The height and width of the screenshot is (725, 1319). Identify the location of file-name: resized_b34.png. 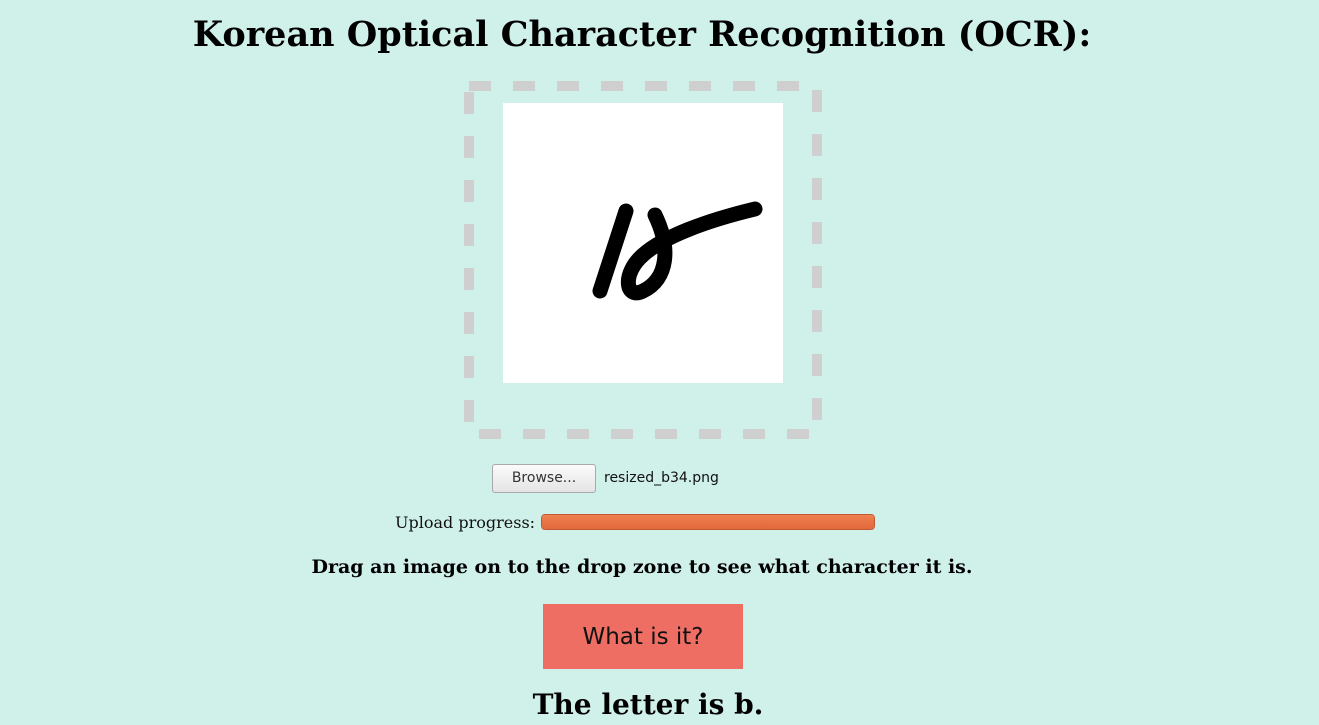
(661, 478).